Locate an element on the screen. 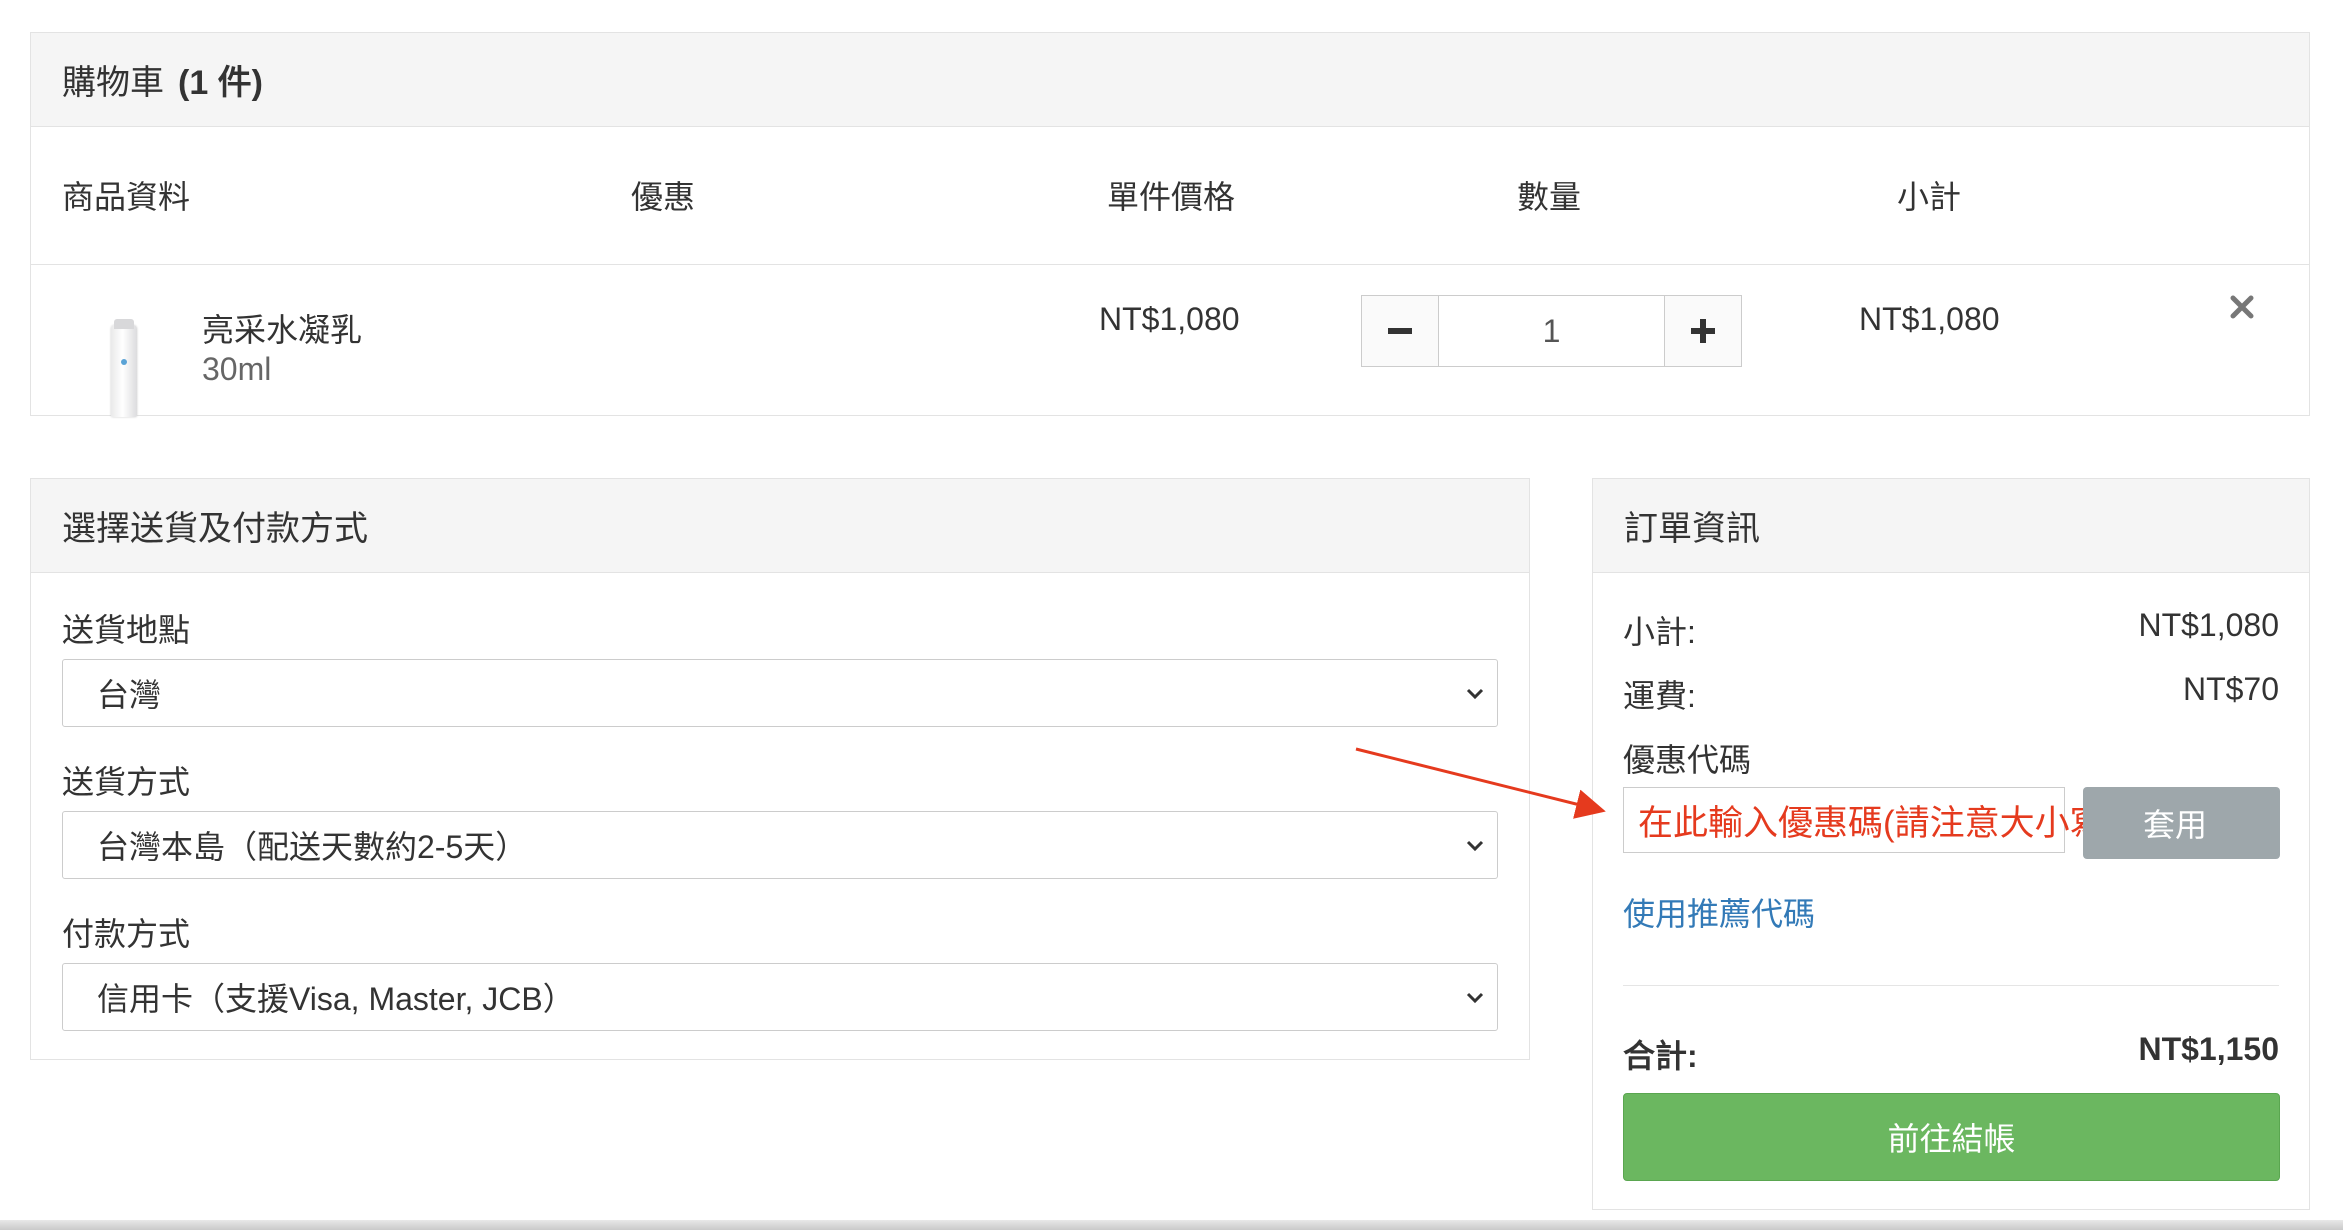  col-quantity: 數量 is located at coordinates (1549, 197).